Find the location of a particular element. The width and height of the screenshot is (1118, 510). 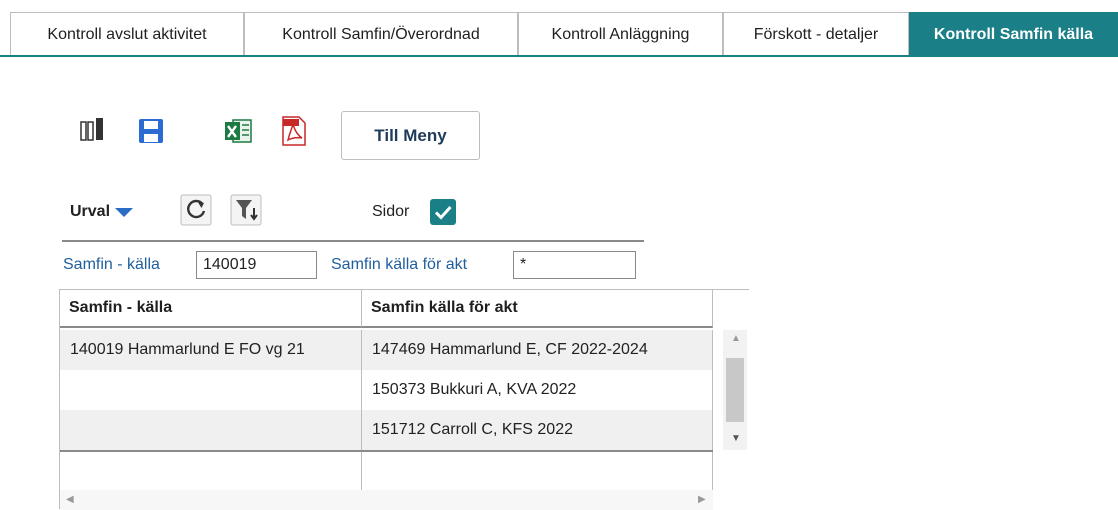

scroll-right-icon: ▶ is located at coordinates (702, 500).